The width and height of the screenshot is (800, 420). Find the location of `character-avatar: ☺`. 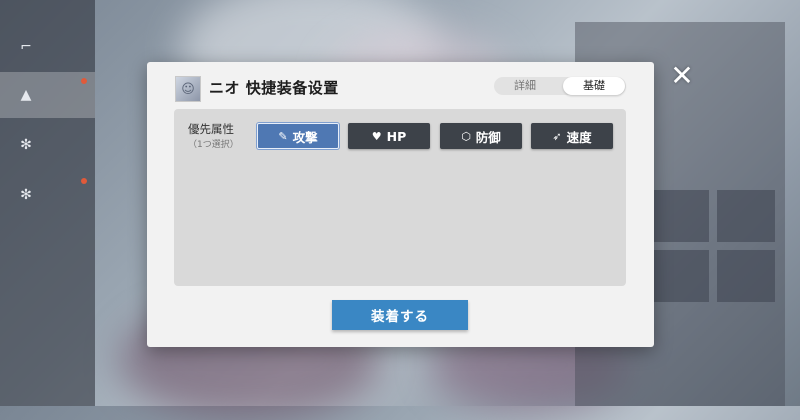

character-avatar: ☺ is located at coordinates (188, 89).